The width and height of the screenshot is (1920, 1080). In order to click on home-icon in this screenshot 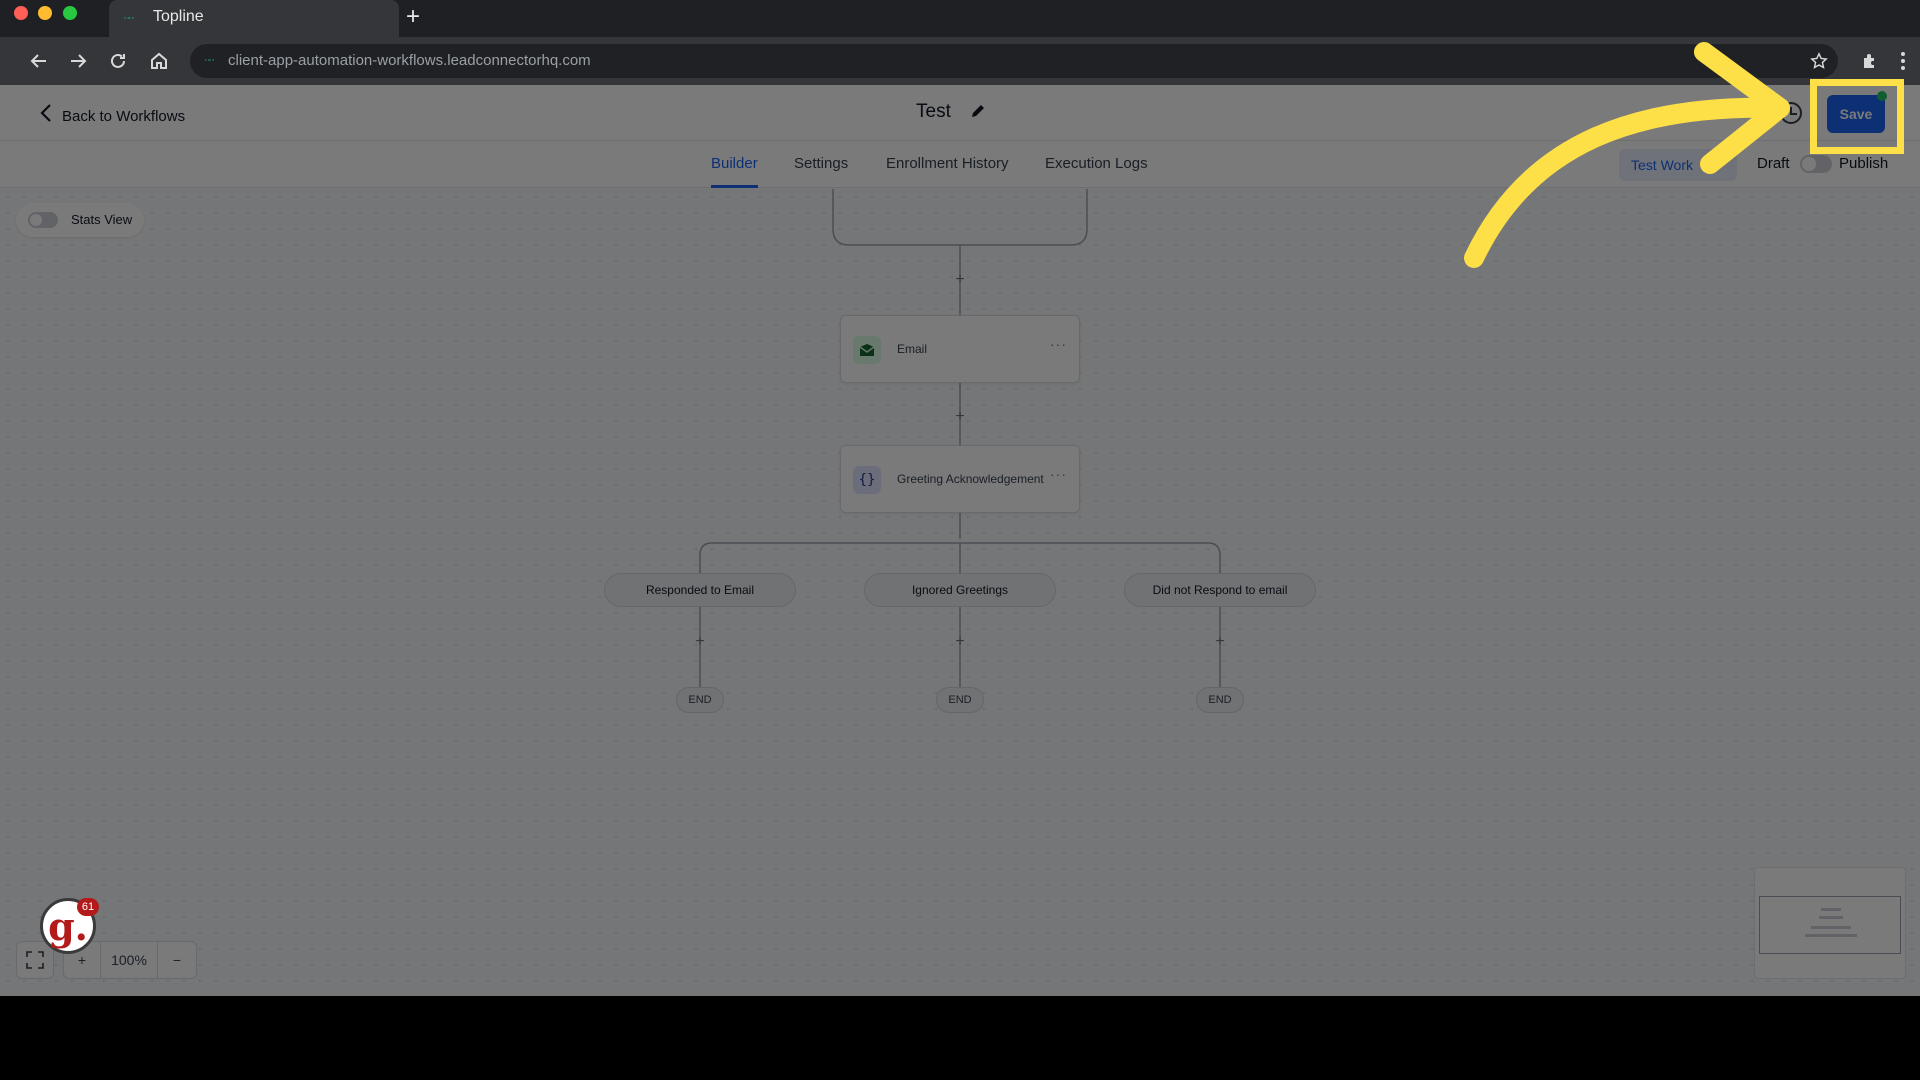, I will do `click(159, 61)`.